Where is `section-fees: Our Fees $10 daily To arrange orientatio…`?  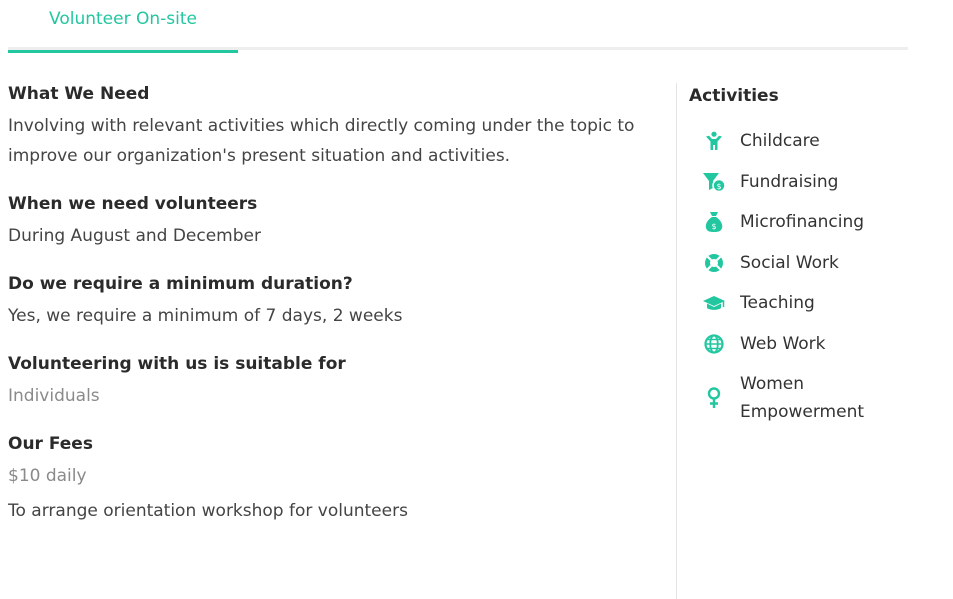 section-fees: Our Fees $10 daily To arrange orientatio… is located at coordinates (333, 479).